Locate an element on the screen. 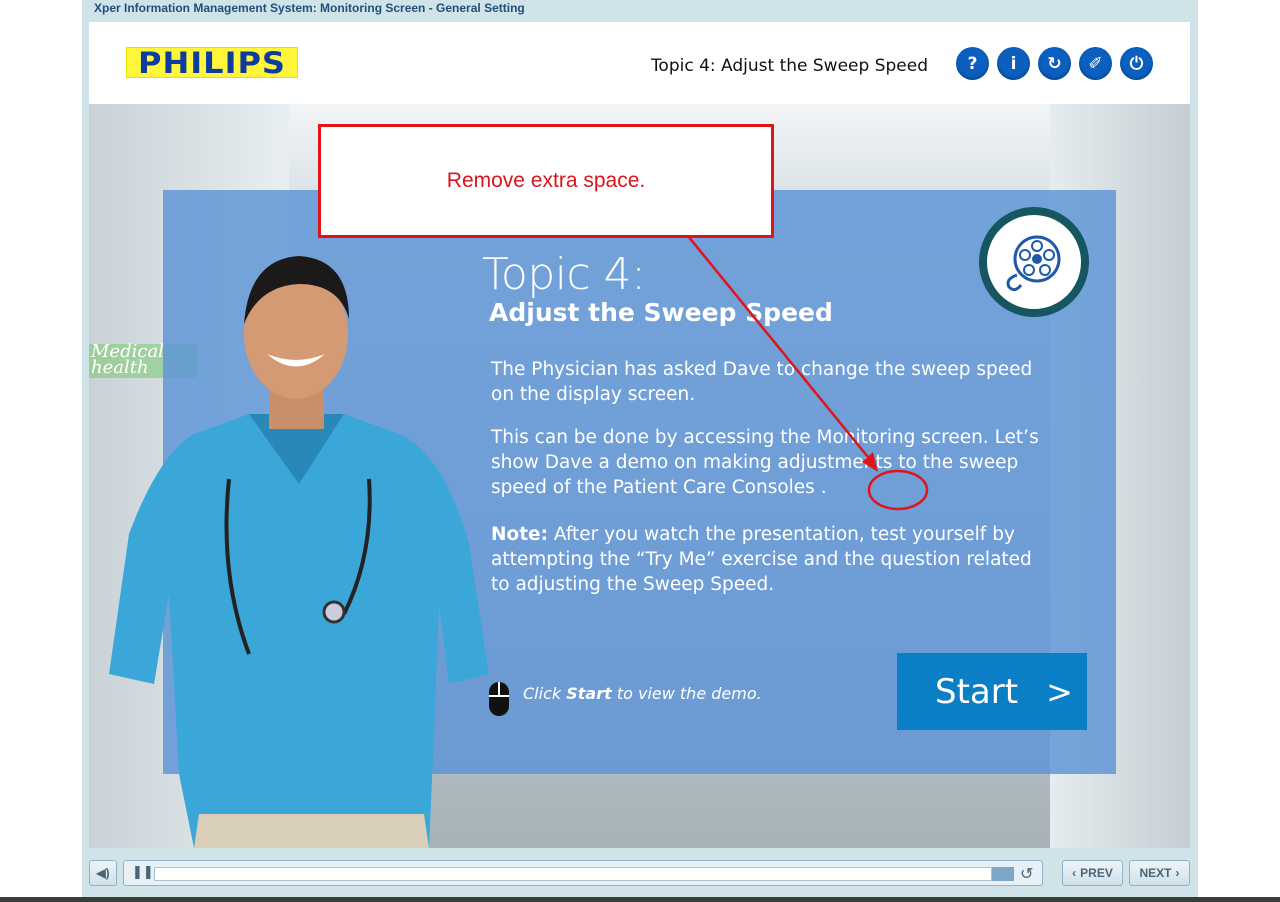 The image size is (1280, 902). chevron-left-icon: ‹ is located at coordinates (1074, 873).